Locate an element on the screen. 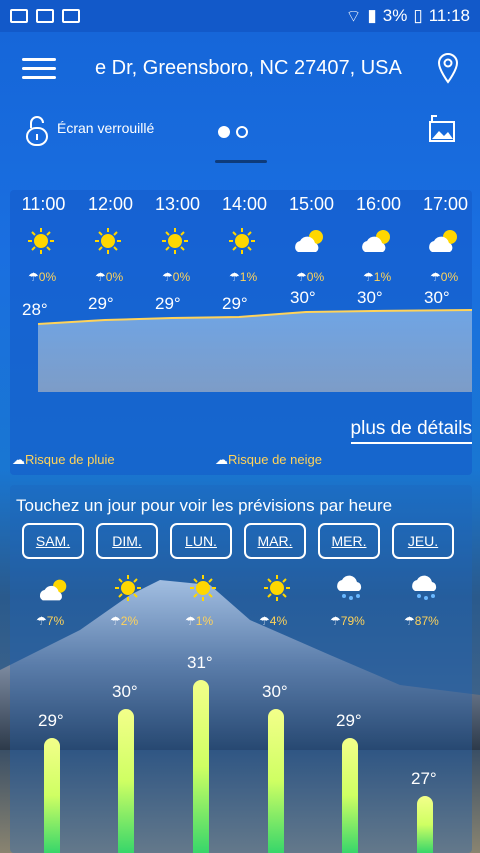 The height and width of the screenshot is (853, 480). handle-divider is located at coordinates (241, 161).